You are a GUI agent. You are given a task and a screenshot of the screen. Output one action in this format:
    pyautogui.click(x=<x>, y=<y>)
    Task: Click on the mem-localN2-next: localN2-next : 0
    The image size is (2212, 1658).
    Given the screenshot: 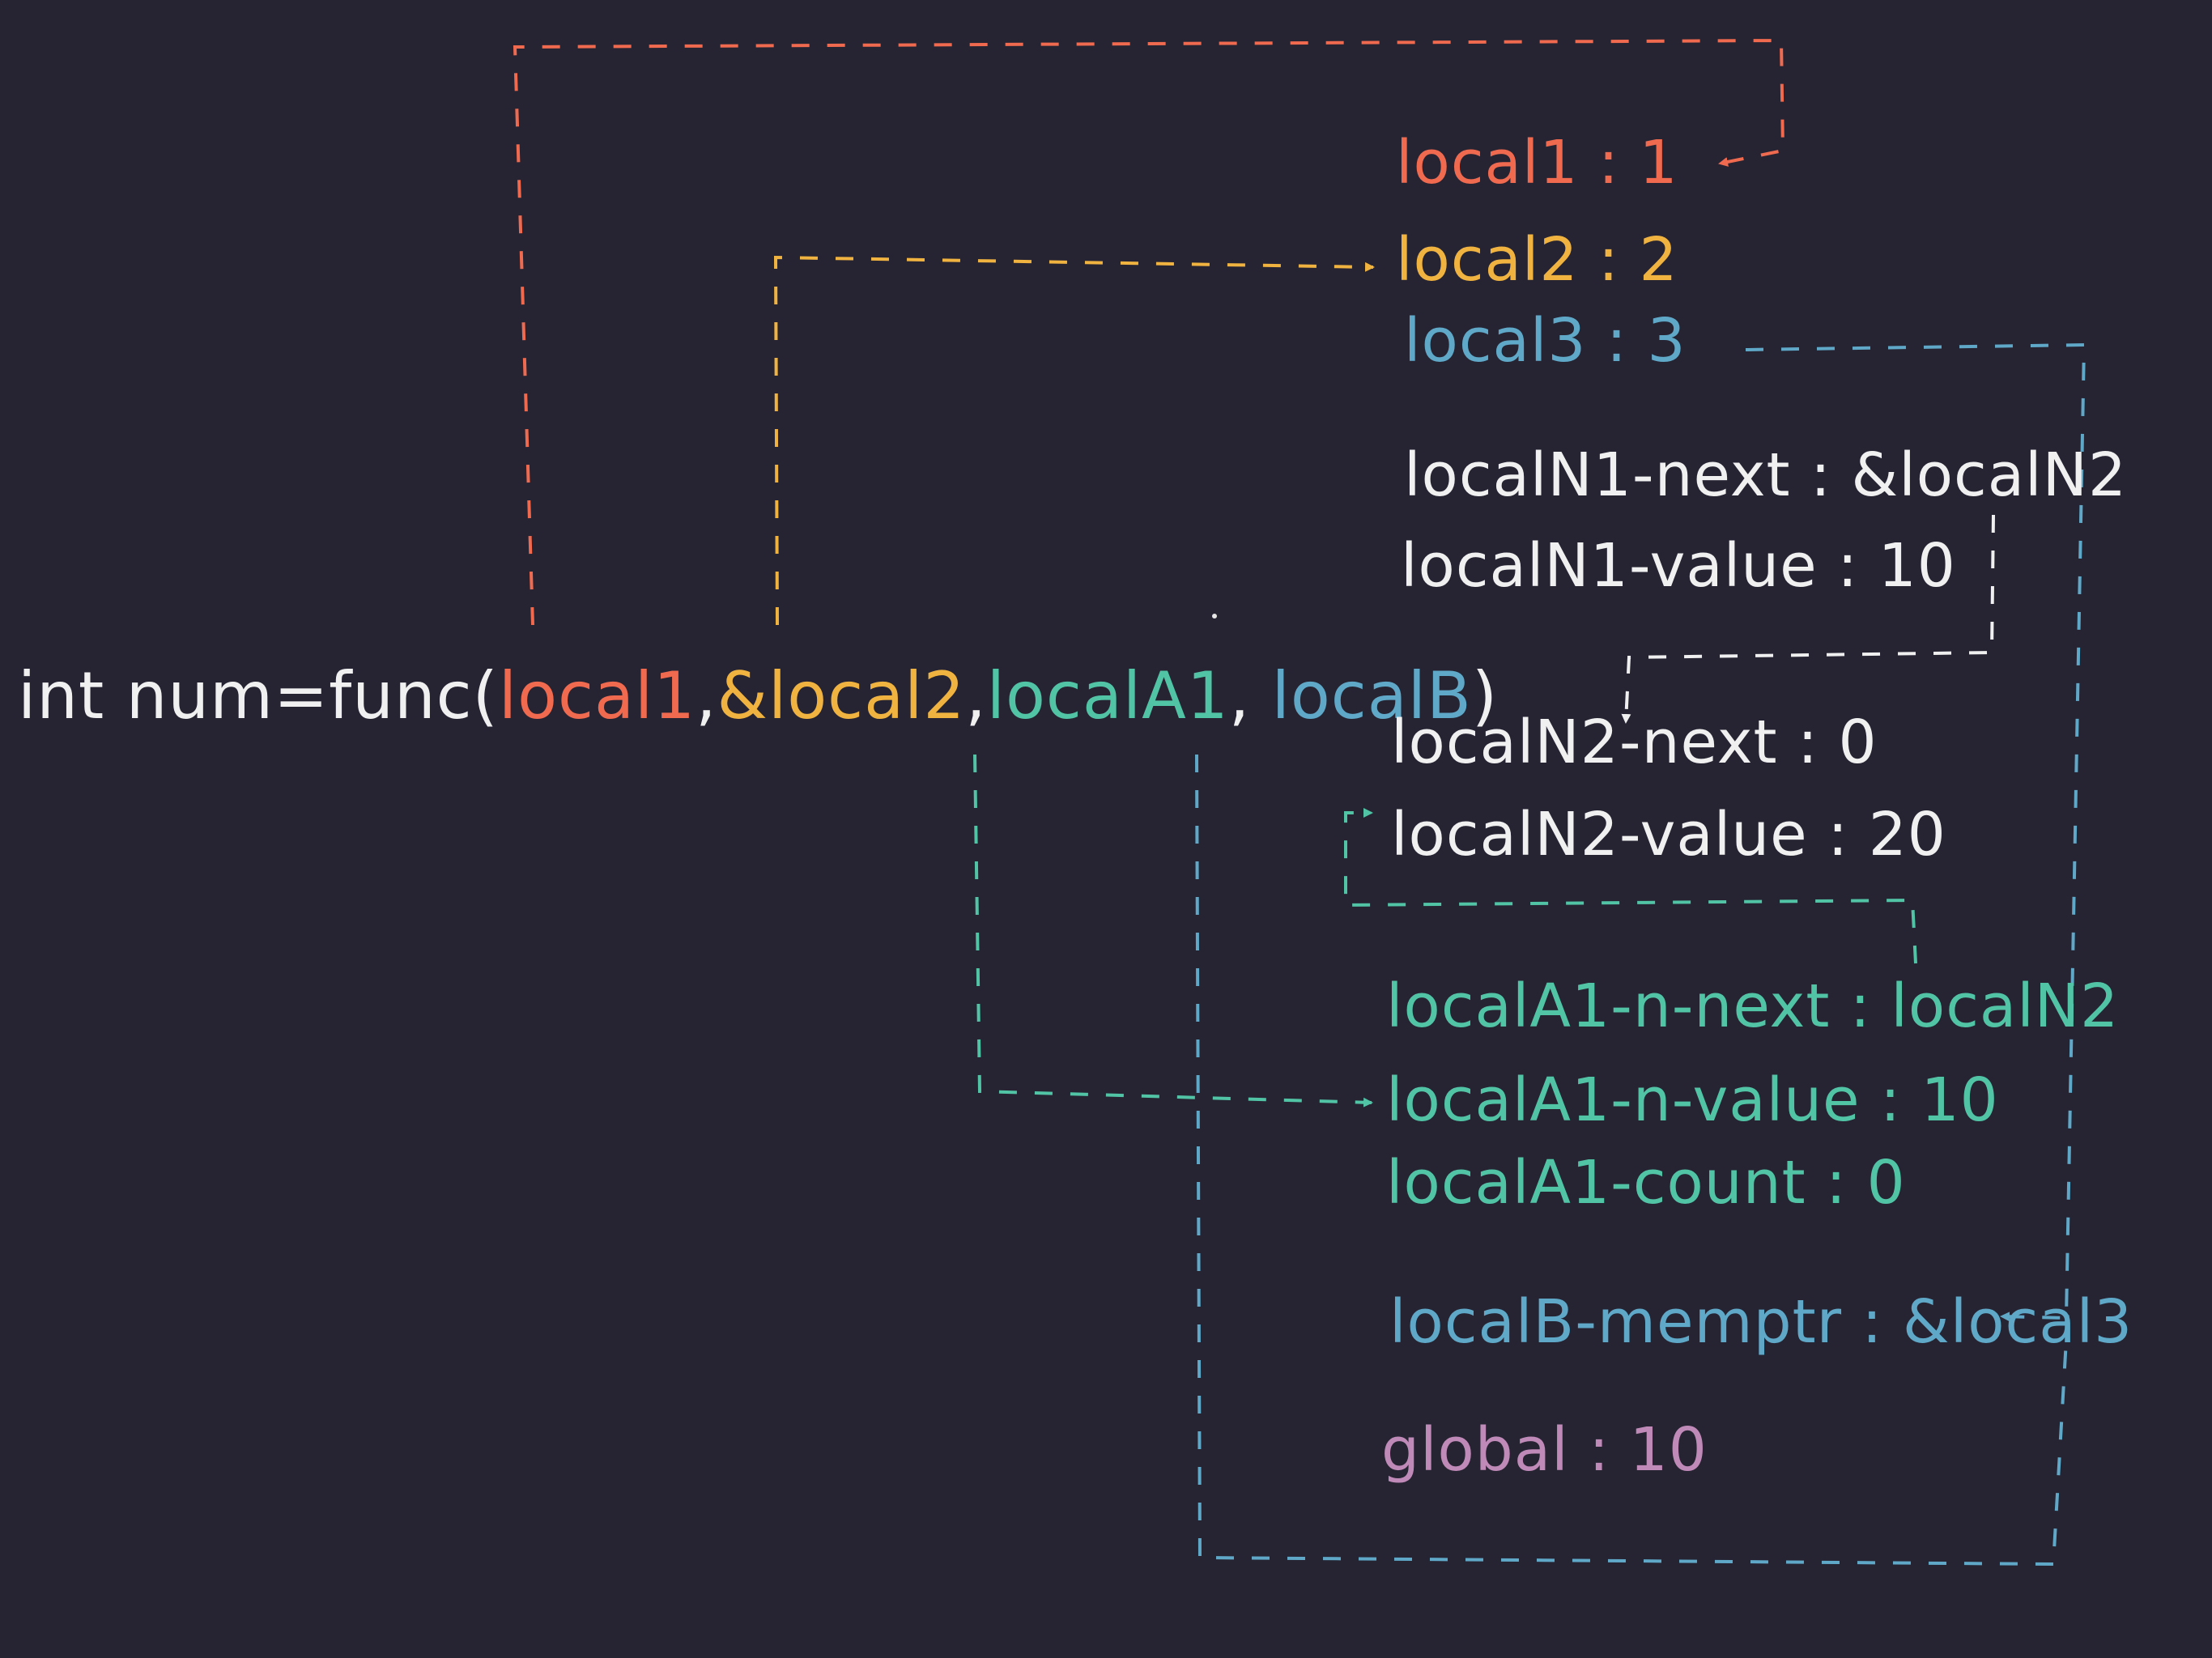 What is the action you would take?
    pyautogui.click(x=1635, y=742)
    